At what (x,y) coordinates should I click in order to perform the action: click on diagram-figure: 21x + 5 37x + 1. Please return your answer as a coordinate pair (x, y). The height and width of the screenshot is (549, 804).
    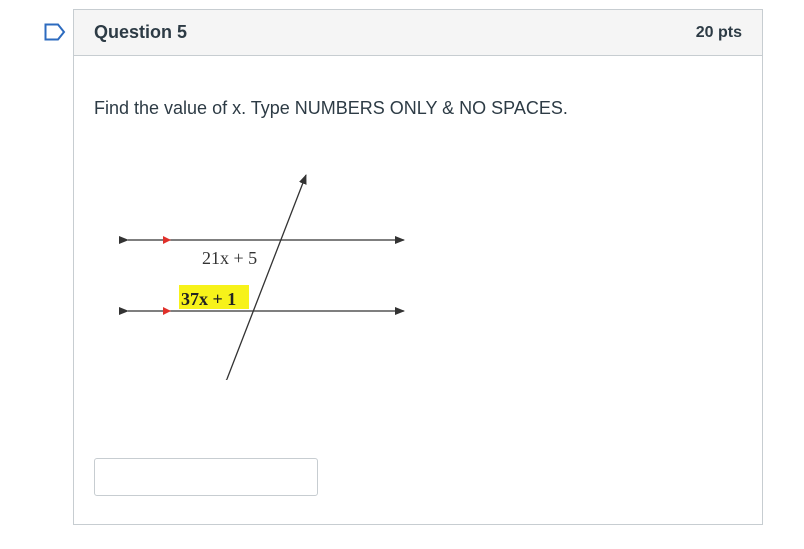
    Looking at the image, I should click on (262, 277).